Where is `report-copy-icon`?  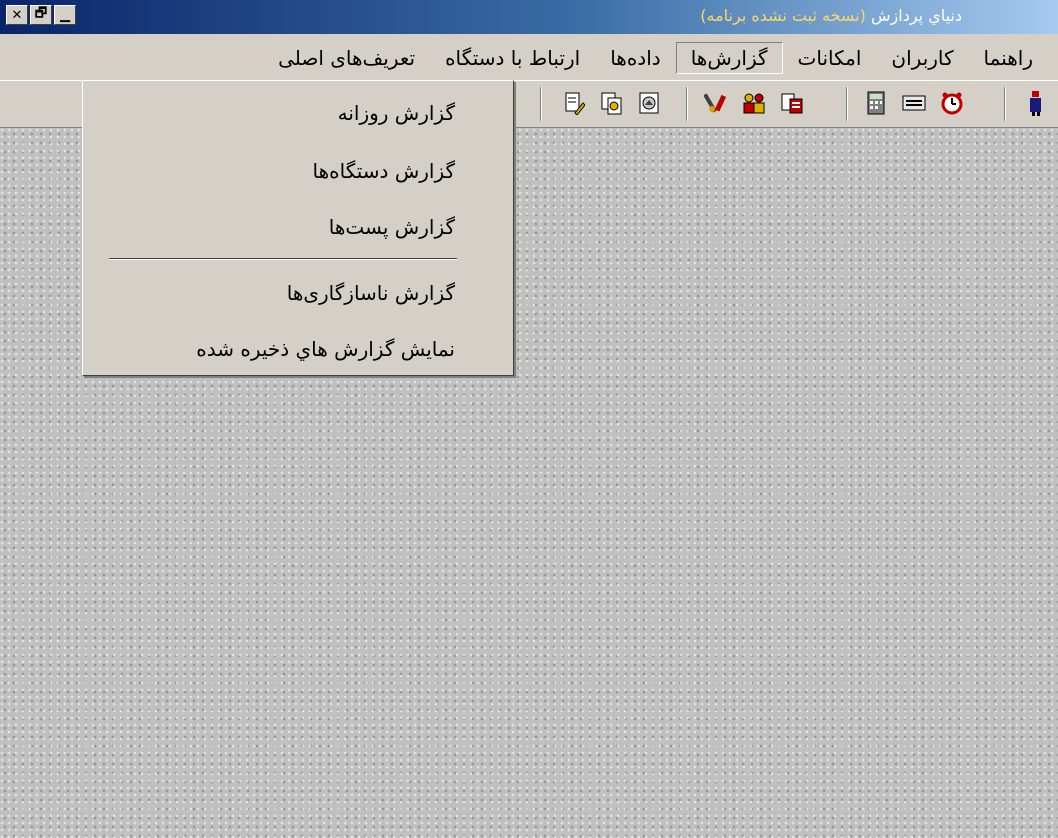 report-copy-icon is located at coordinates (612, 103).